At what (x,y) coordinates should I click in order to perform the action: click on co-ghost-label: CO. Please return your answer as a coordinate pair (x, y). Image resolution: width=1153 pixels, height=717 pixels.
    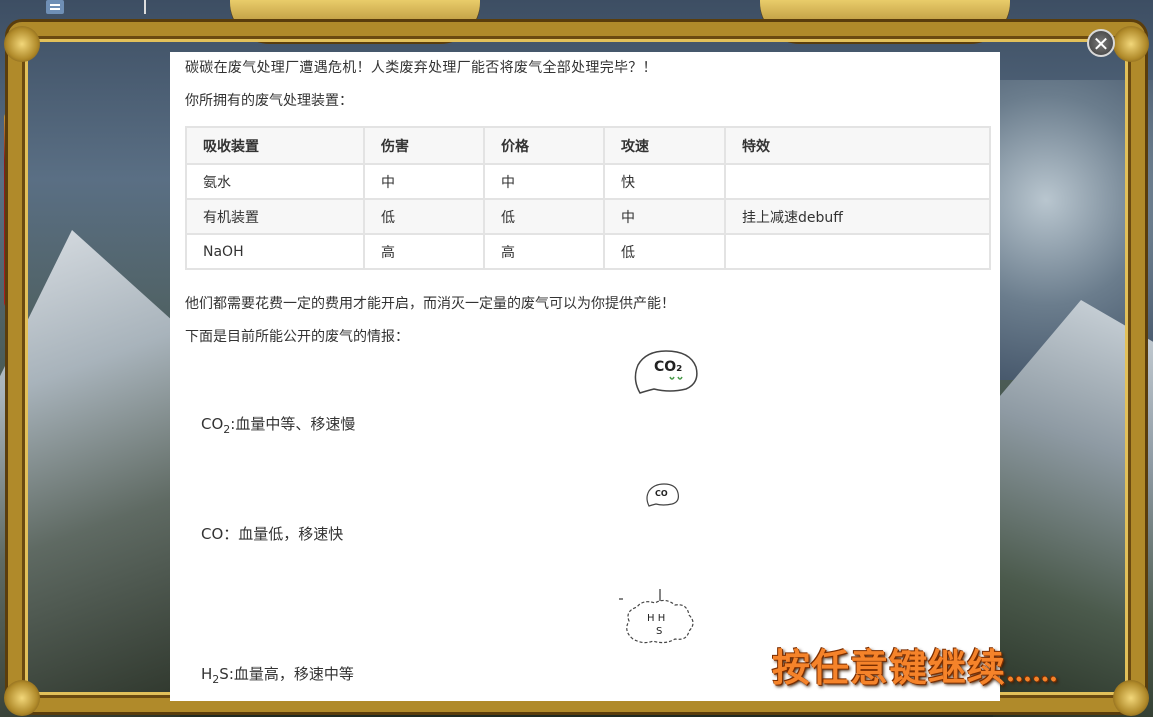
    Looking at the image, I should click on (661, 493).